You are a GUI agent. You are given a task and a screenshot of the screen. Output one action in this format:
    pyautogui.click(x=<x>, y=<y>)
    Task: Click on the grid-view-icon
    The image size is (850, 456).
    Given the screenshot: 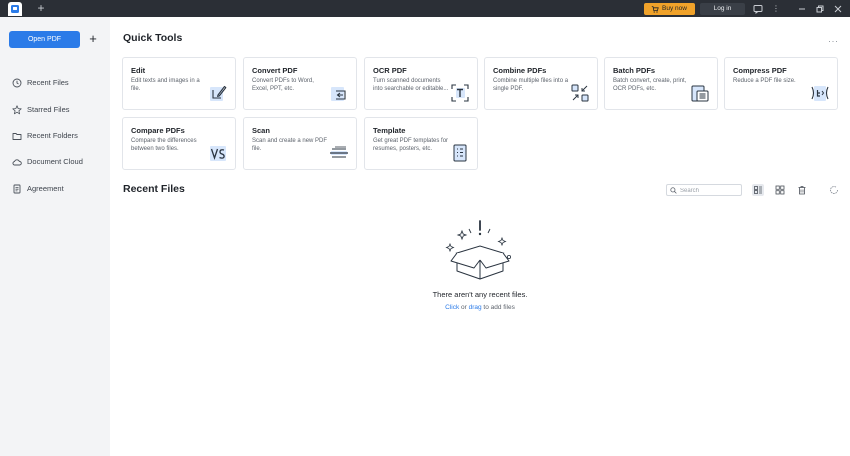 What is the action you would take?
    pyautogui.click(x=780, y=190)
    